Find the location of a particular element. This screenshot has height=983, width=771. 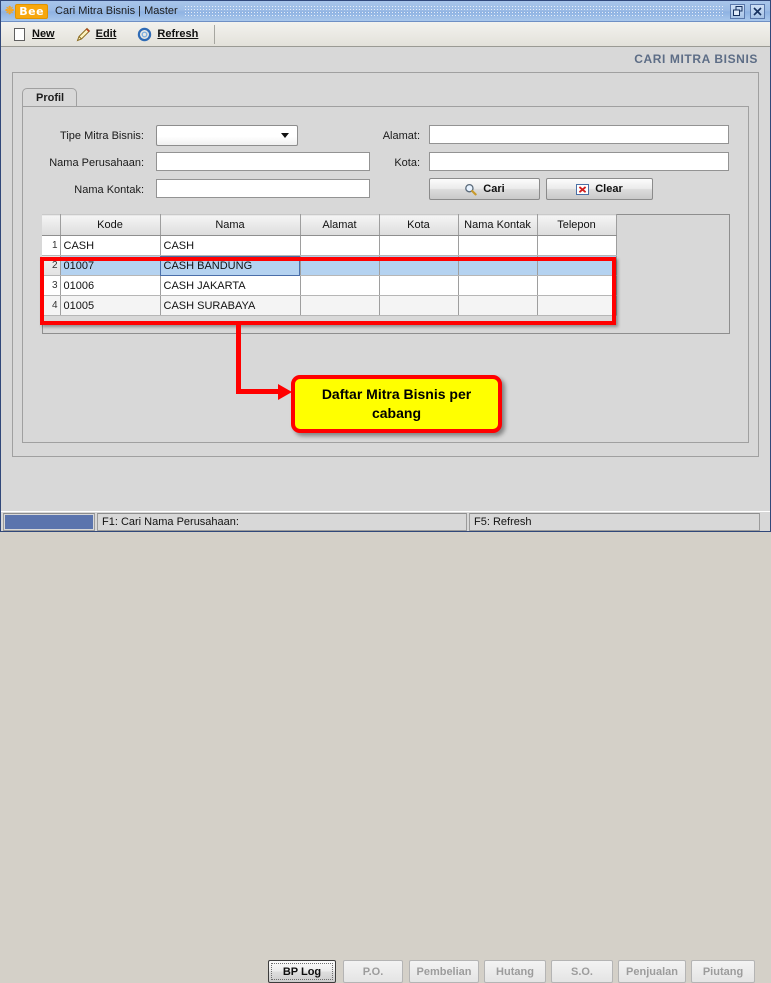

edit-button: Edit is located at coordinates (97, 34).